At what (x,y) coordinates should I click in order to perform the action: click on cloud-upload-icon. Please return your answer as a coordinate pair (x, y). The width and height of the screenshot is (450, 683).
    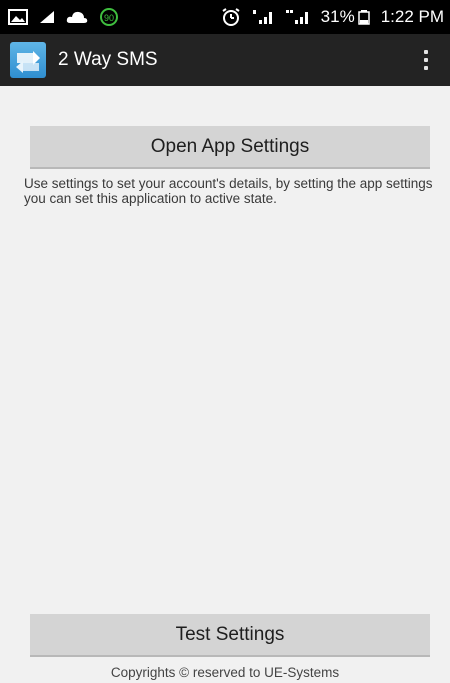
    Looking at the image, I should click on (77, 17).